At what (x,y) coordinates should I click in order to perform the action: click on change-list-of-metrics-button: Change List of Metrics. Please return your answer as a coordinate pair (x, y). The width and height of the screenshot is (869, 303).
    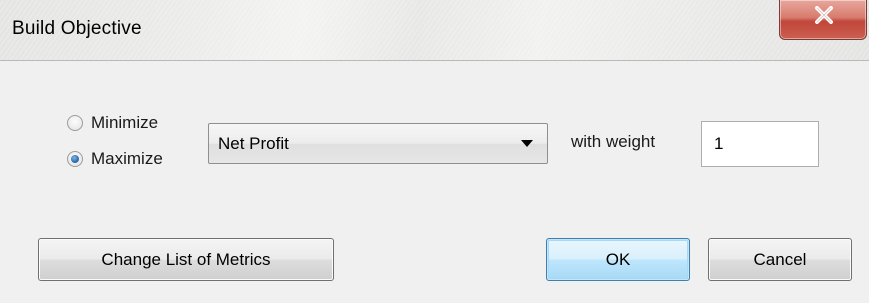
    Looking at the image, I should click on (186, 259).